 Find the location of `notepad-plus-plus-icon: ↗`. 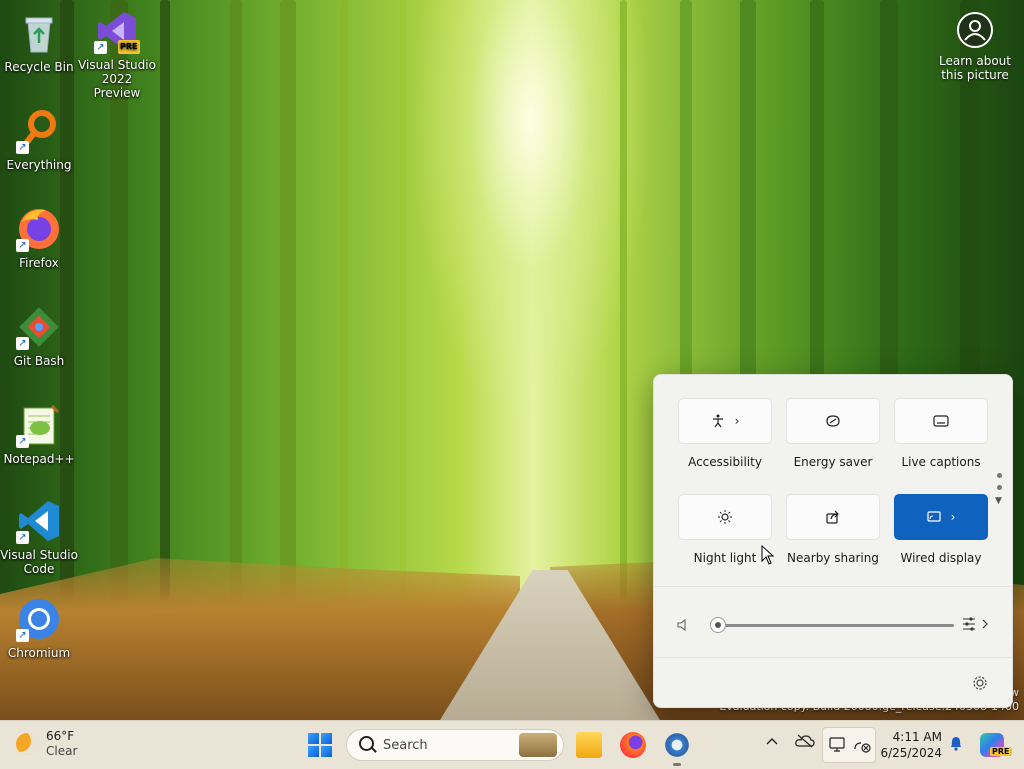

notepad-plus-plus-icon: ↗ is located at coordinates (39, 425).